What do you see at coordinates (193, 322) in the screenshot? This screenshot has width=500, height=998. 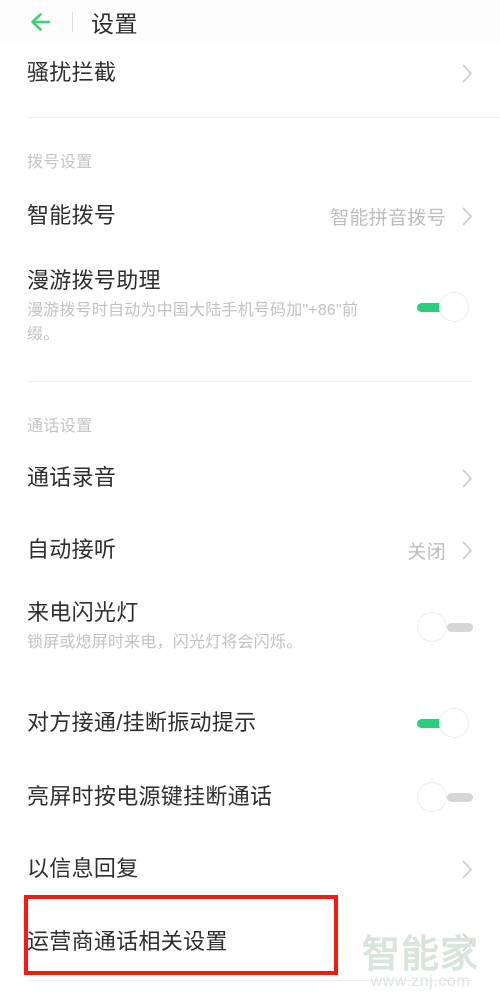 I see `row-description: 漫游拨号时自动为中国大陆手机号码加"+86"前缀。` at bounding box center [193, 322].